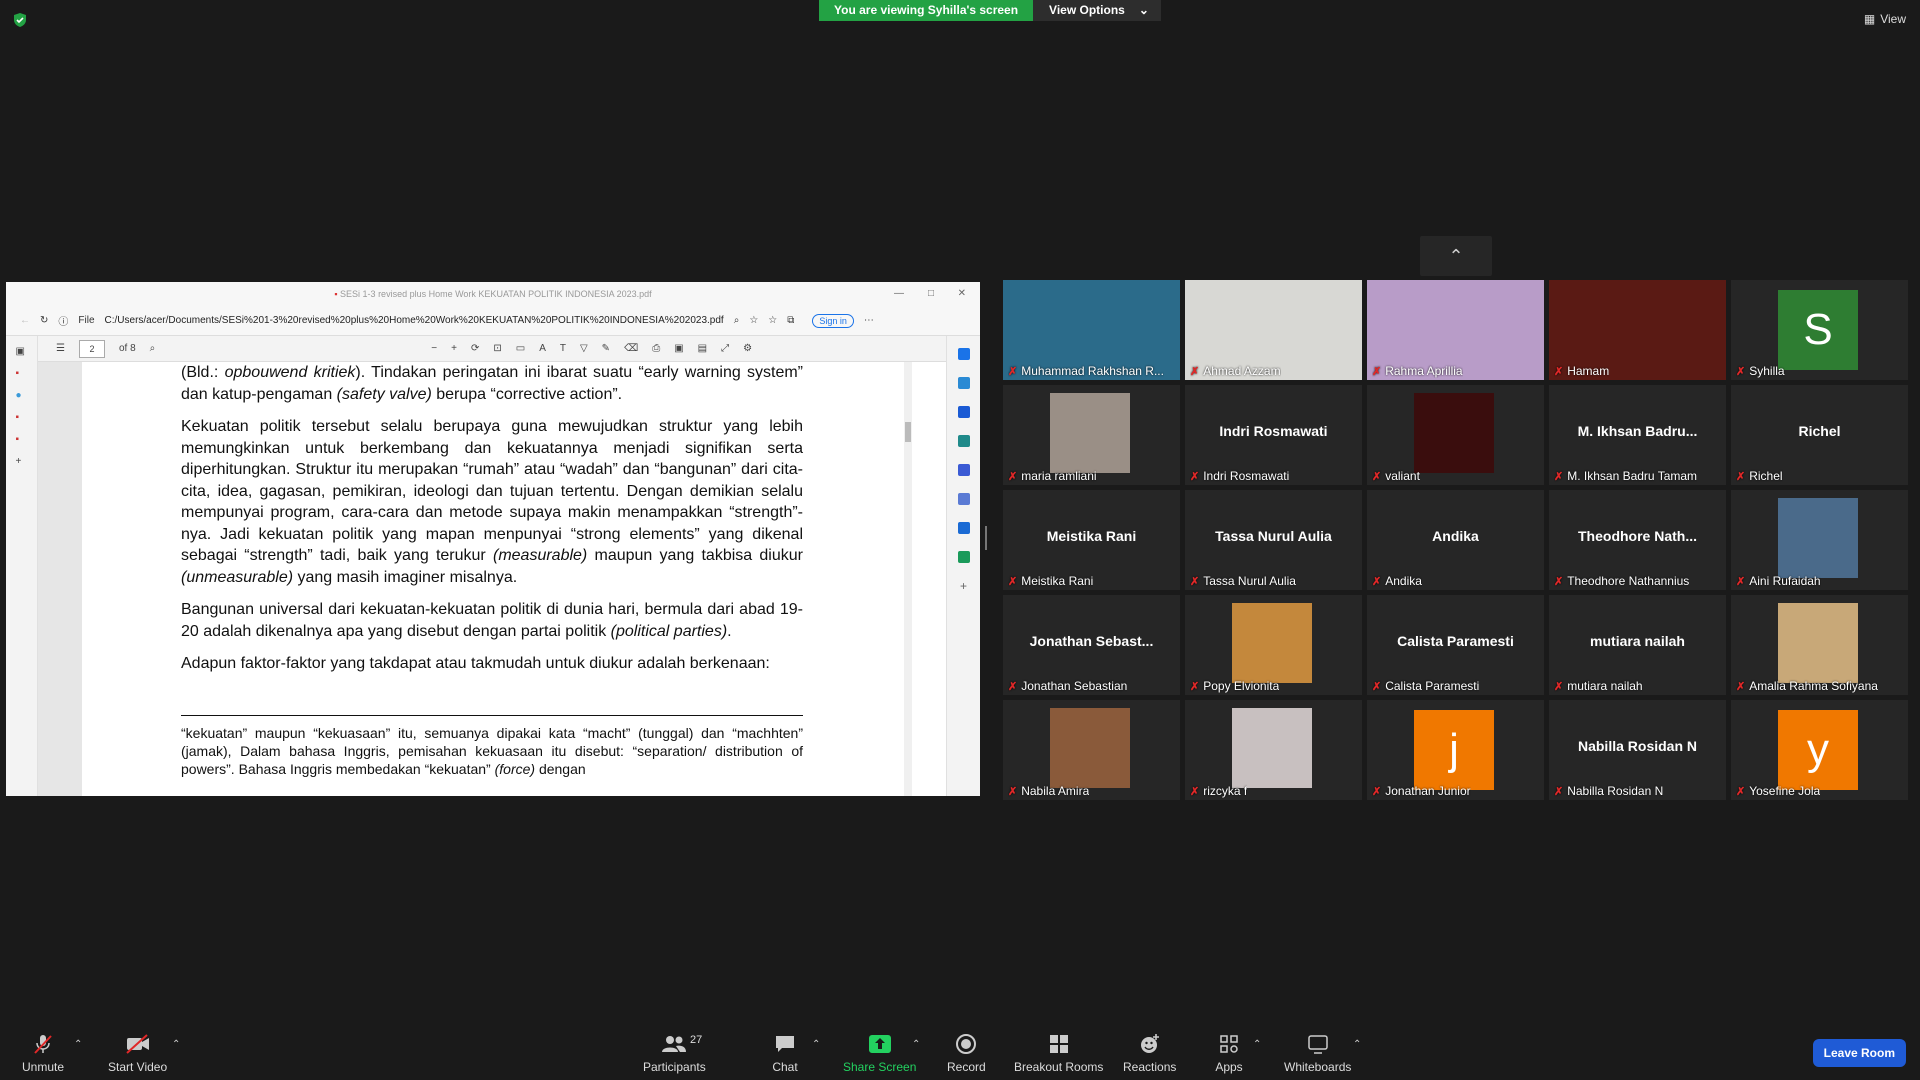  What do you see at coordinates (962, 294) in the screenshot?
I see `close-icon: ✕` at bounding box center [962, 294].